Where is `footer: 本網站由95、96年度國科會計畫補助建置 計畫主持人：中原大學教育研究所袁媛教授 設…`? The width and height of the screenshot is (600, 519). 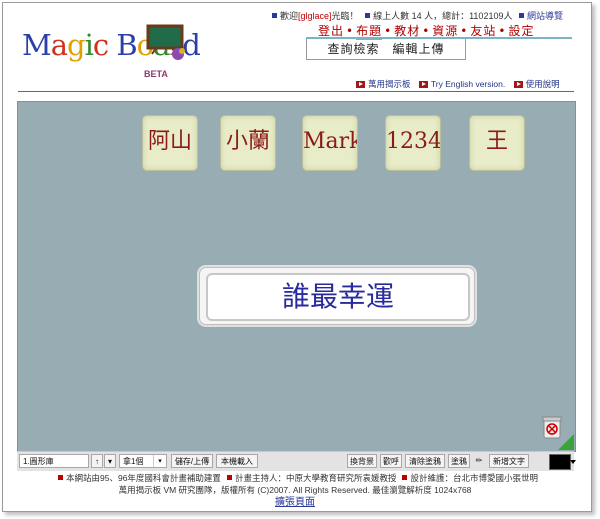 footer: 本網站由95、96年度國科會計畫補助建置 計畫主持人：中原大學教育研究所袁媛教授 設… is located at coordinates (295, 490).